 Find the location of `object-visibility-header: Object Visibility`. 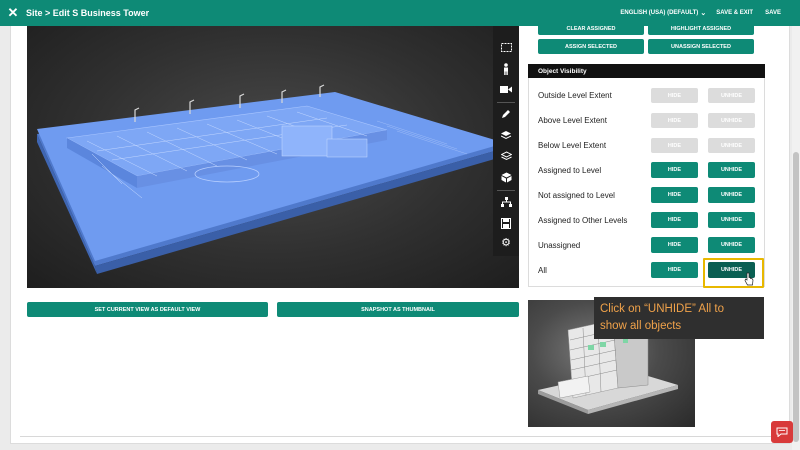

object-visibility-header: Object Visibility is located at coordinates (646, 71).